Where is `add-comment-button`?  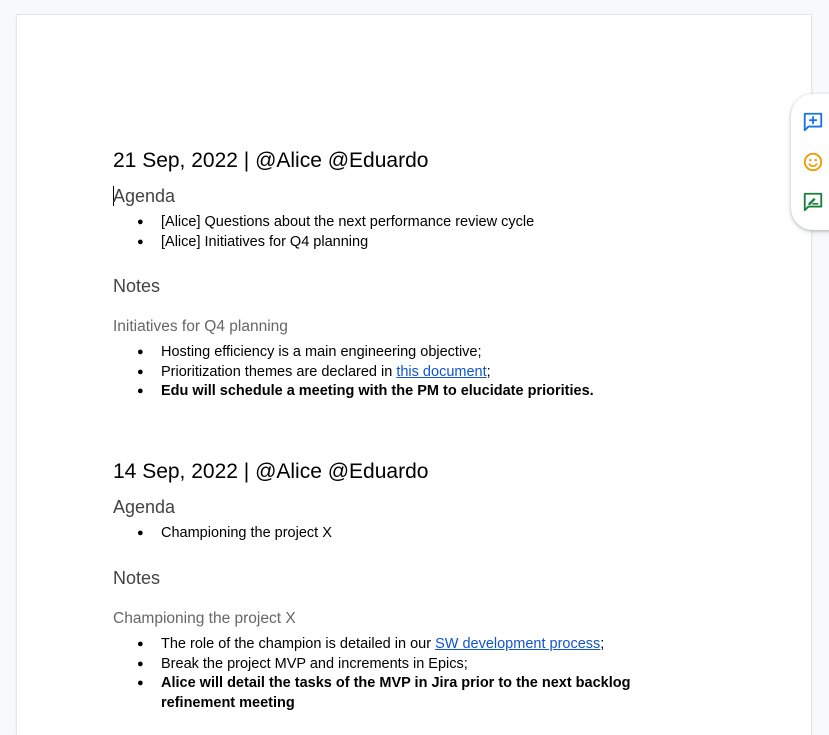 add-comment-button is located at coordinates (813, 122).